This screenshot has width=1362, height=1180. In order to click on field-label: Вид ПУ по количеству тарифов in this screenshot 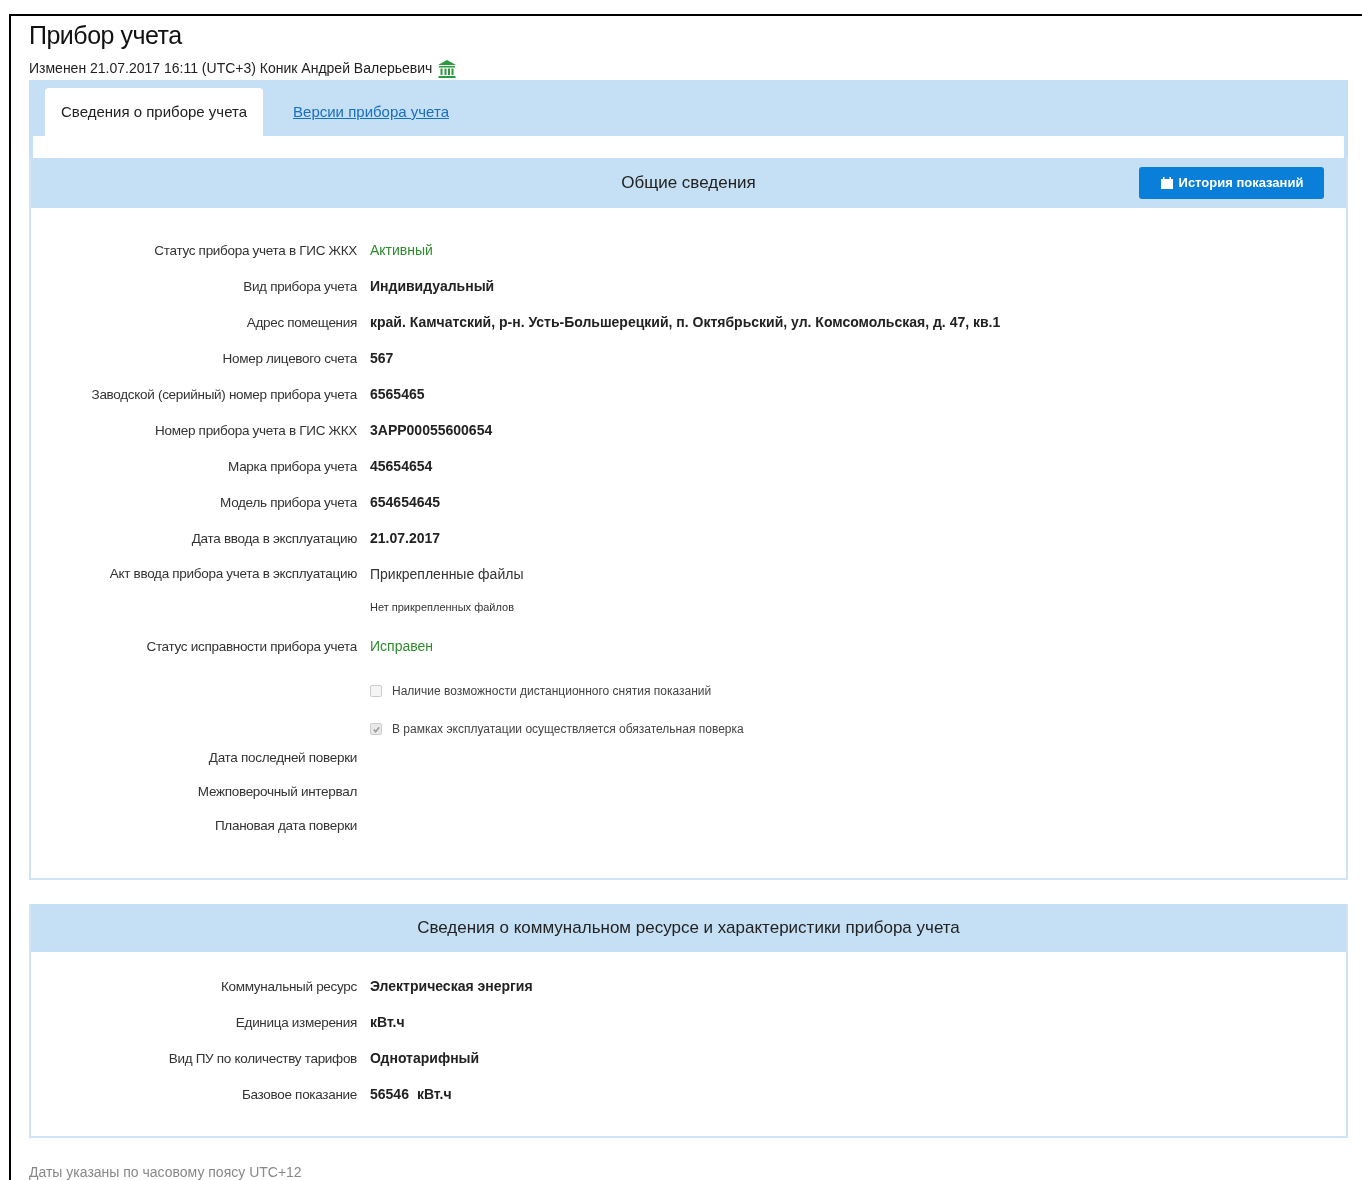, I will do `click(262, 1058)`.